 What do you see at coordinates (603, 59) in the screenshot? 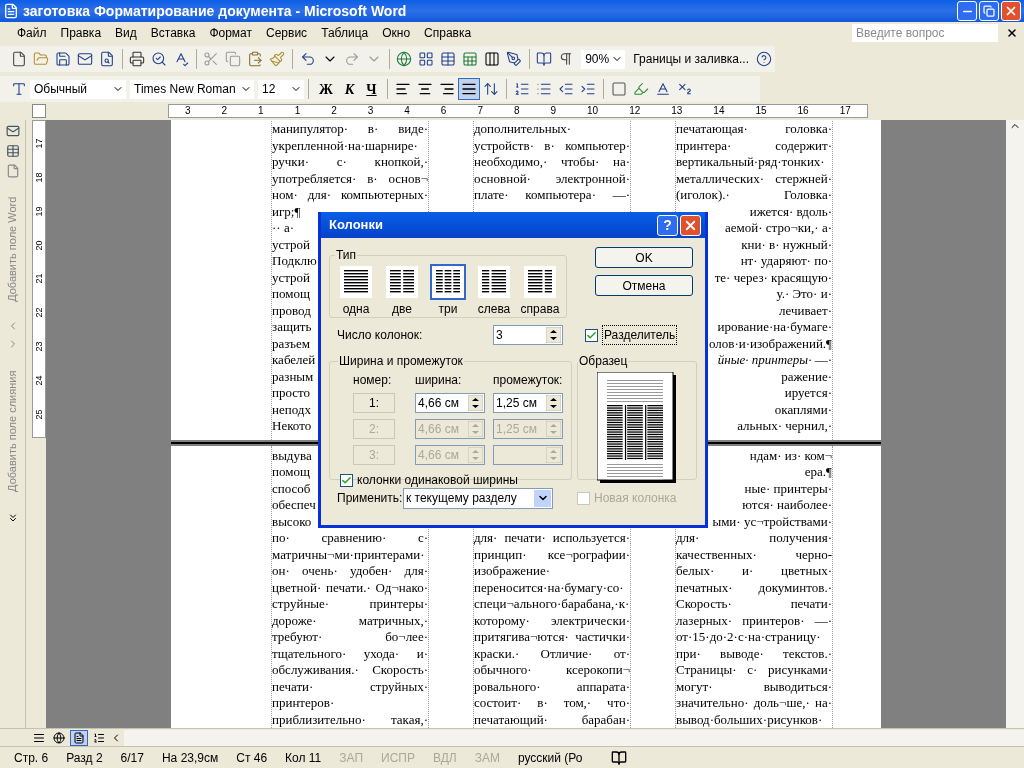
I see `zoom-combo: 90%` at bounding box center [603, 59].